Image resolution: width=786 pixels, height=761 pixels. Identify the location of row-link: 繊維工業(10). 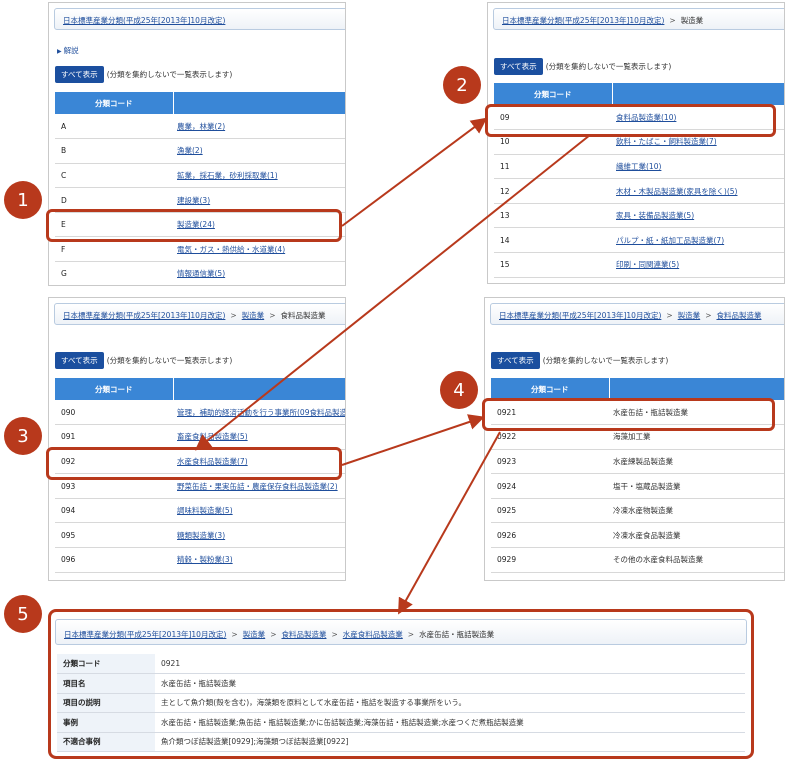
(638, 166).